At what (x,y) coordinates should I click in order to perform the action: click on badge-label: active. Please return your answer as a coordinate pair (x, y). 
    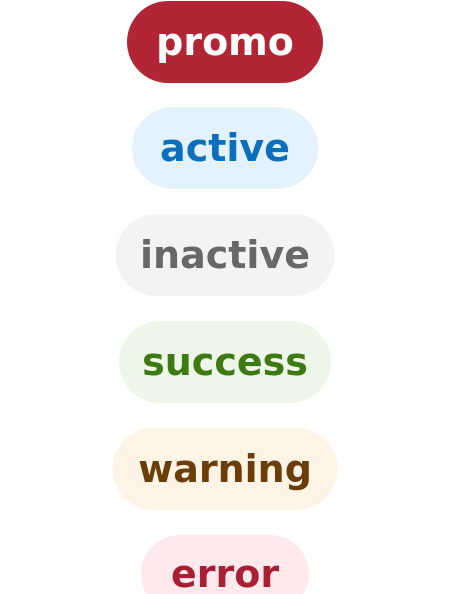
    Looking at the image, I should click on (225, 148).